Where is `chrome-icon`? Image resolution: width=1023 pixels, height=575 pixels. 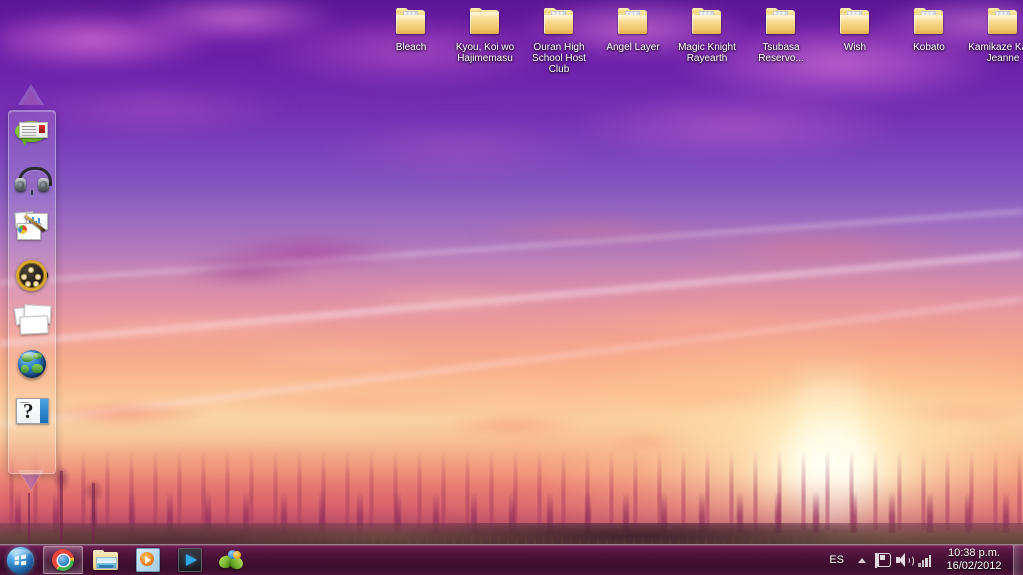 chrome-icon is located at coordinates (63, 560).